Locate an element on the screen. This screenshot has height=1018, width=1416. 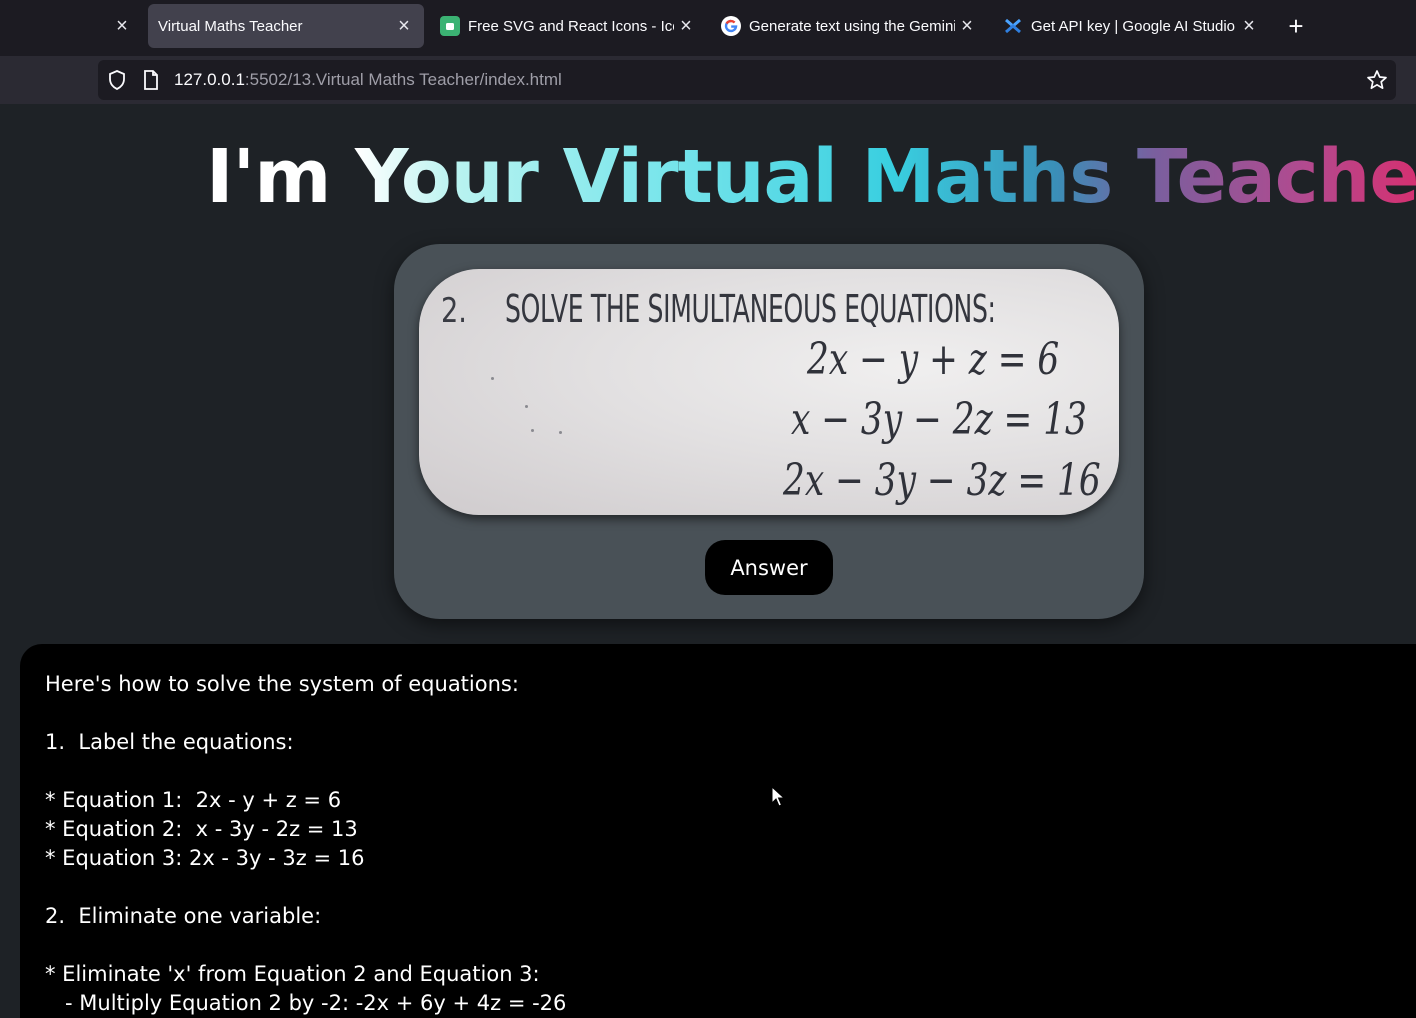
tab-free-svg-icons: Free SVG and React Icons - Icon × is located at coordinates (569, 26).